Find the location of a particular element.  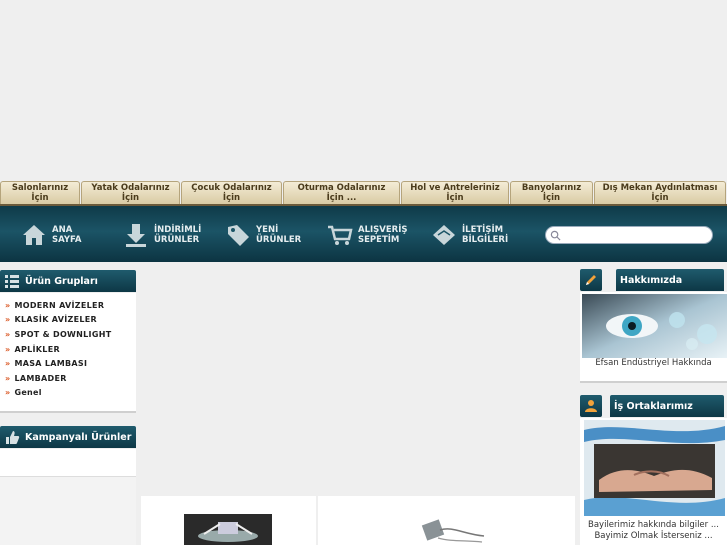

product-groups-title: Ürün Grupları is located at coordinates (61, 281).